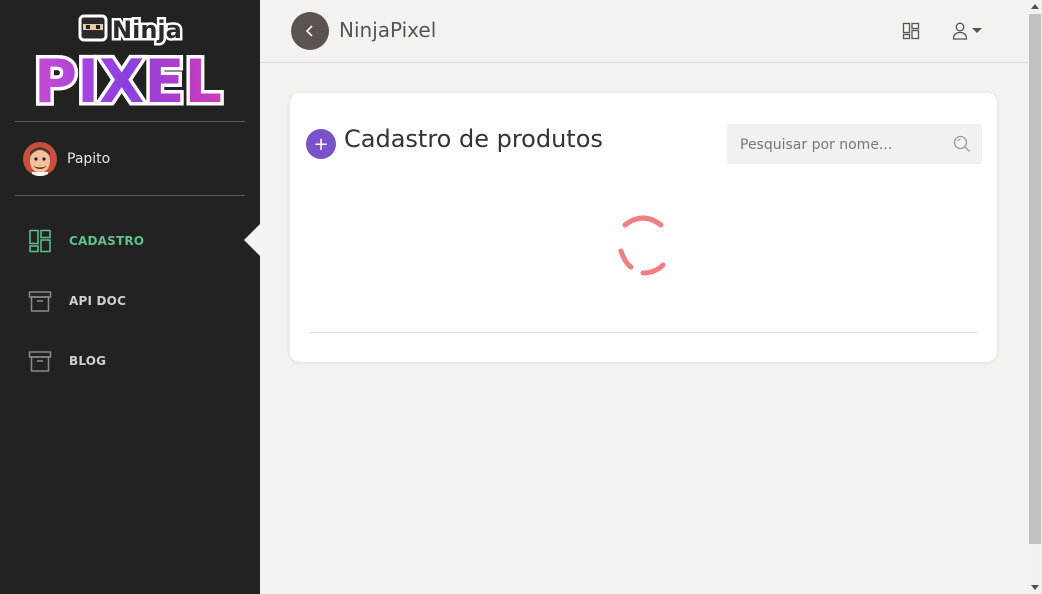  Describe the element at coordinates (1035, 279) in the screenshot. I see `scrollbar-thumb` at that location.